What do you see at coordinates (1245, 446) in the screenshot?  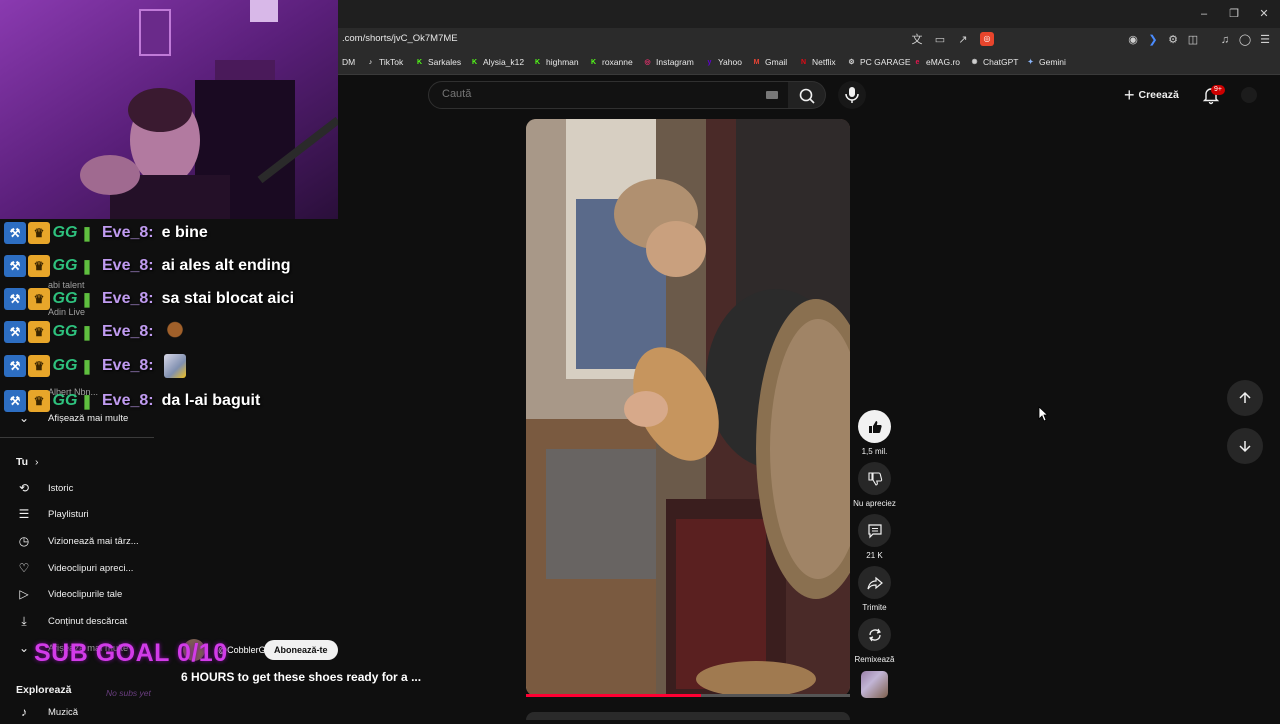 I see `next-short-button` at bounding box center [1245, 446].